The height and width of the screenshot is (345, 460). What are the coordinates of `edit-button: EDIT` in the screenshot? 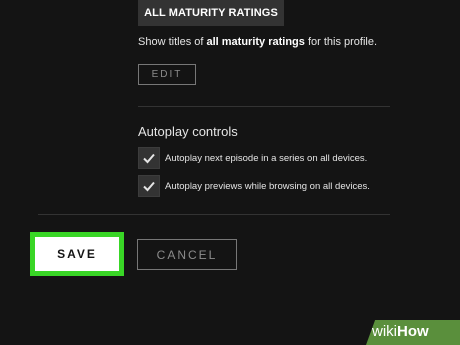 It's located at (167, 74).